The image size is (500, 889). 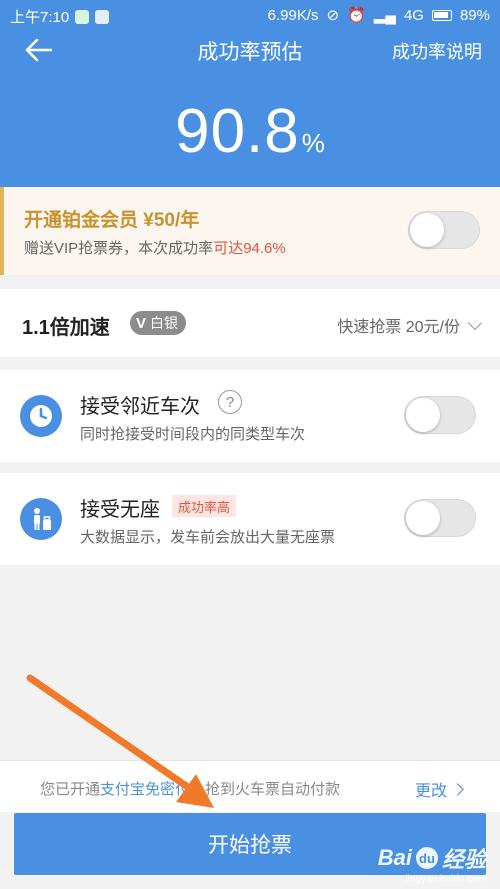 I want to click on success-rate-value: 90.8, so click(x=237, y=131).